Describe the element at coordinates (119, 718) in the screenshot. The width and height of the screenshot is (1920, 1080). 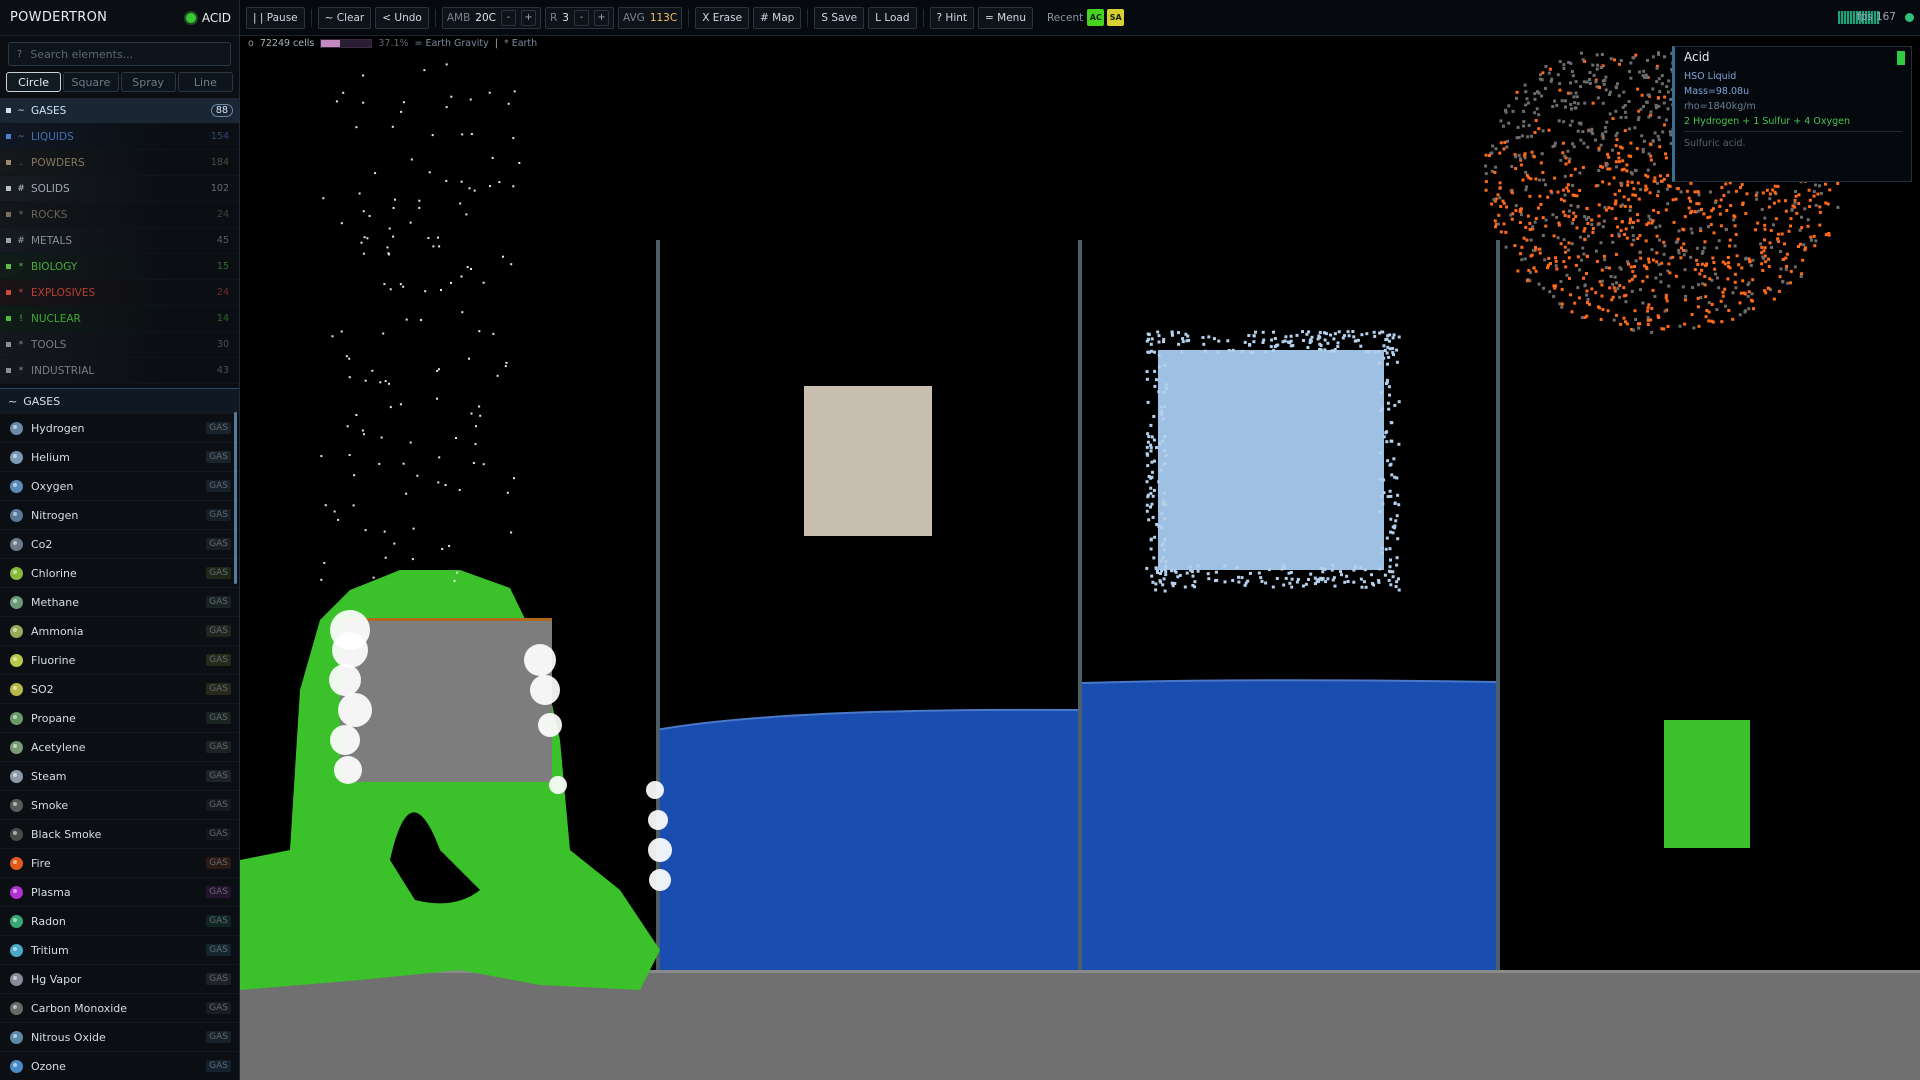
I see `element-item-propane: Propane GAS` at that location.